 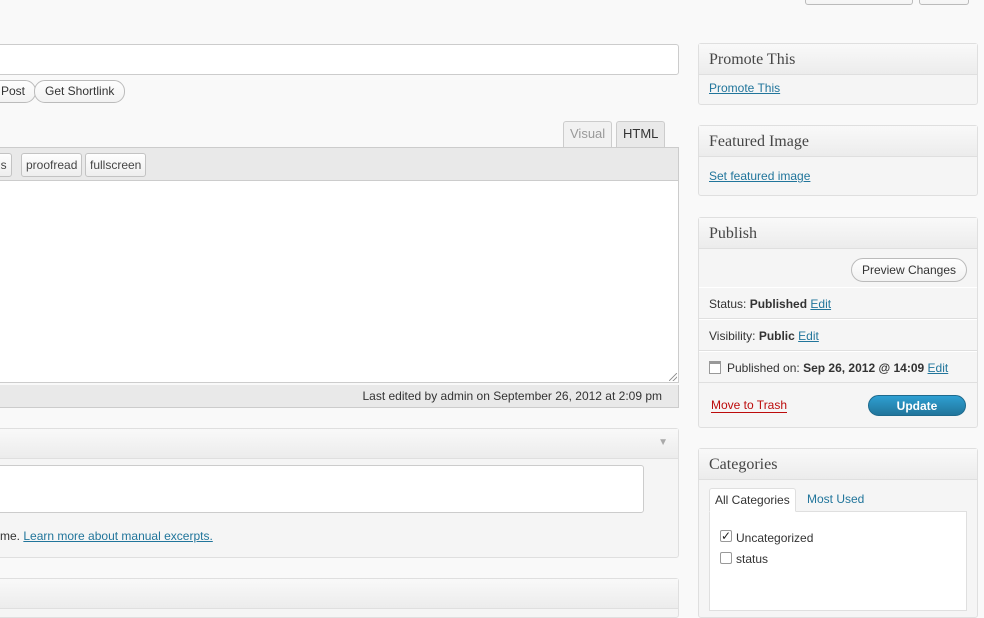 I want to click on published-on-label: Published on:, so click(x=763, y=368).